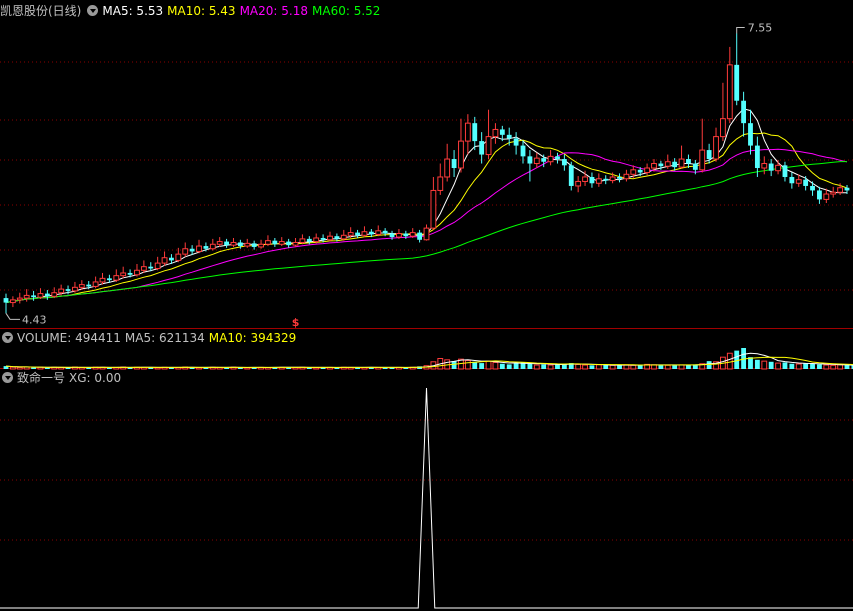 This screenshot has height=611, width=853. Describe the element at coordinates (296, 322) in the screenshot. I see `signal-marker: $` at that location.